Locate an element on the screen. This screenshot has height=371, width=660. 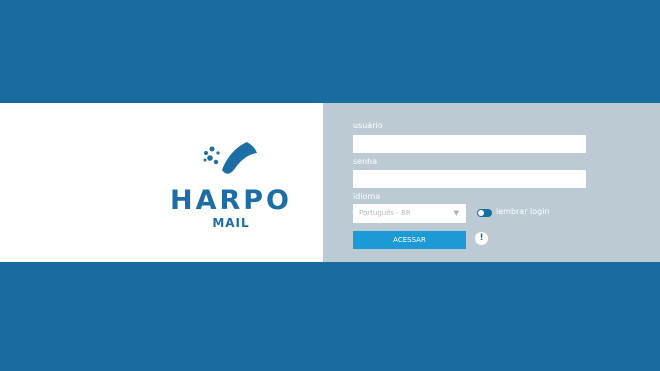
password-label: senha is located at coordinates (365, 161).